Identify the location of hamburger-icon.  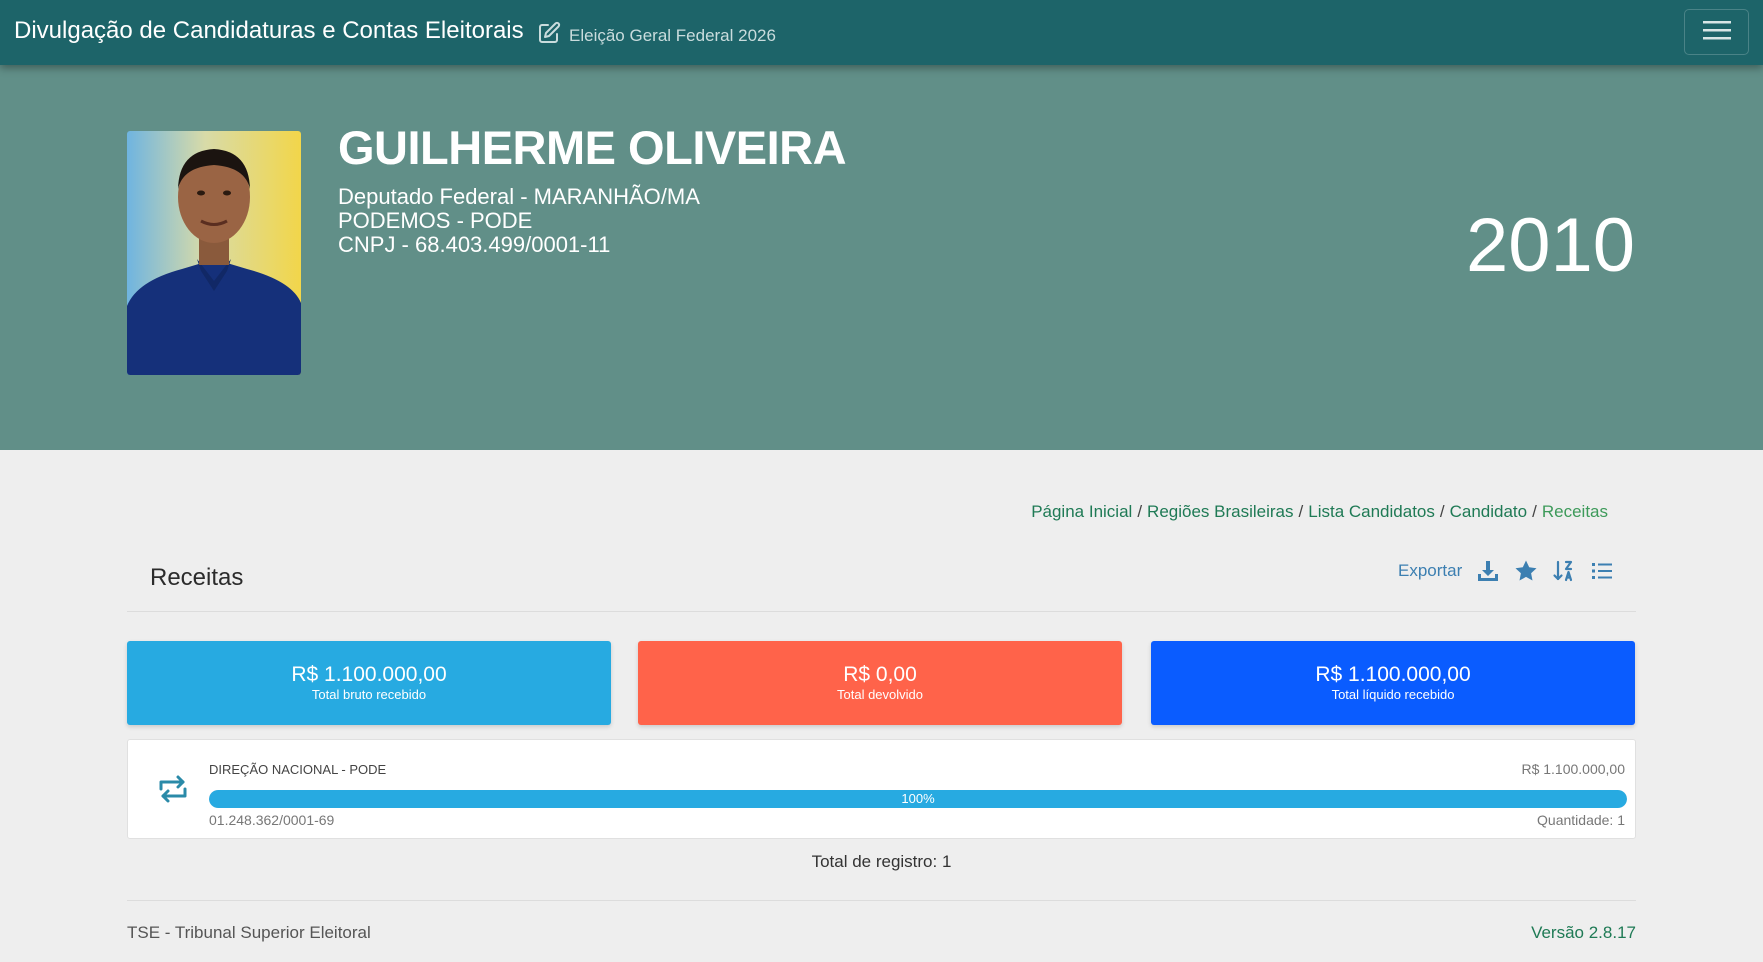
(1717, 32).